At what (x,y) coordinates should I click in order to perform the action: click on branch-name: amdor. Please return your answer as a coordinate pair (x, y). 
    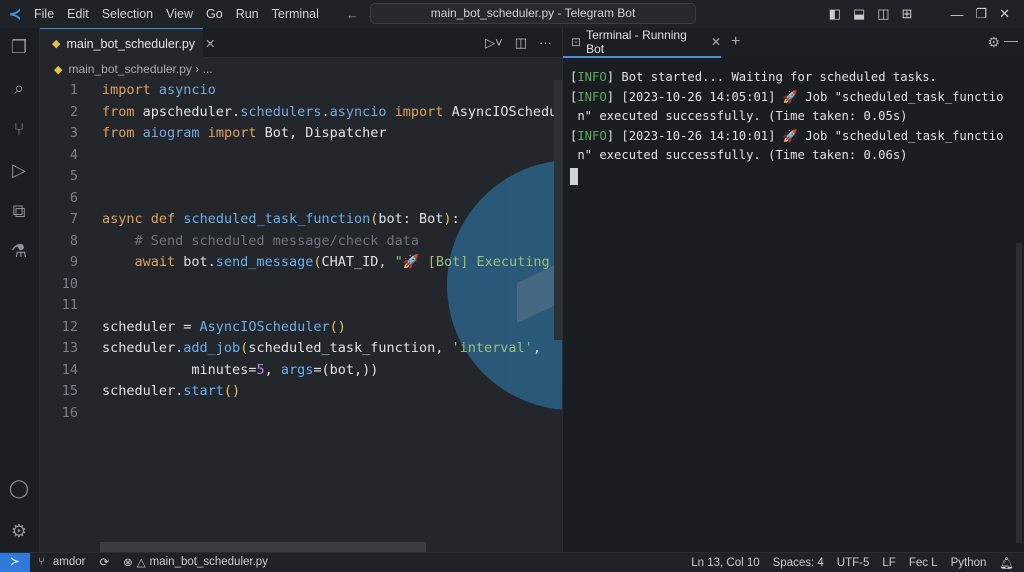
    Looking at the image, I should click on (69, 562).